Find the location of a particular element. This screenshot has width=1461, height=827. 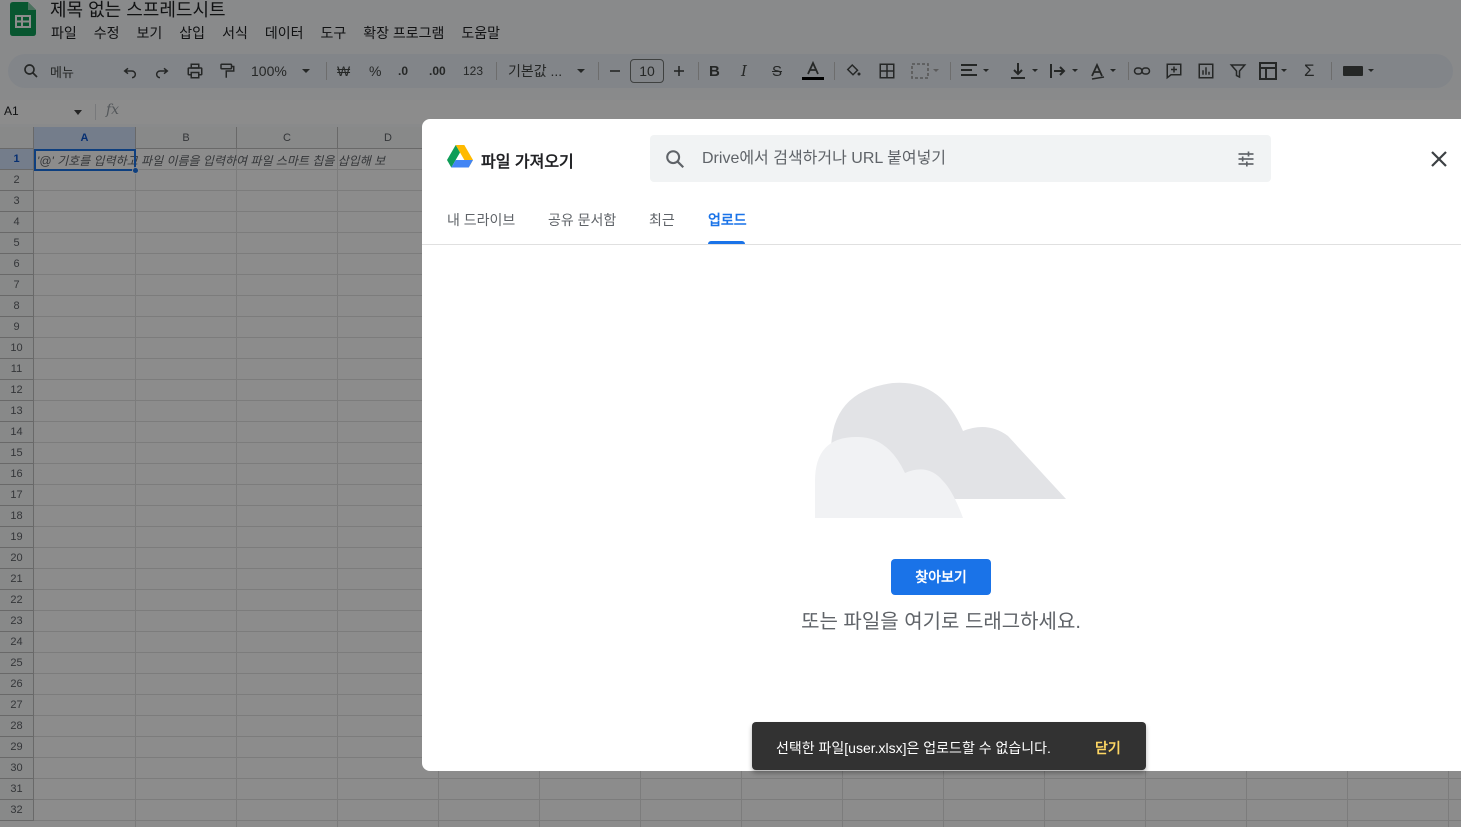

search-options-icon is located at coordinates (1246, 159).